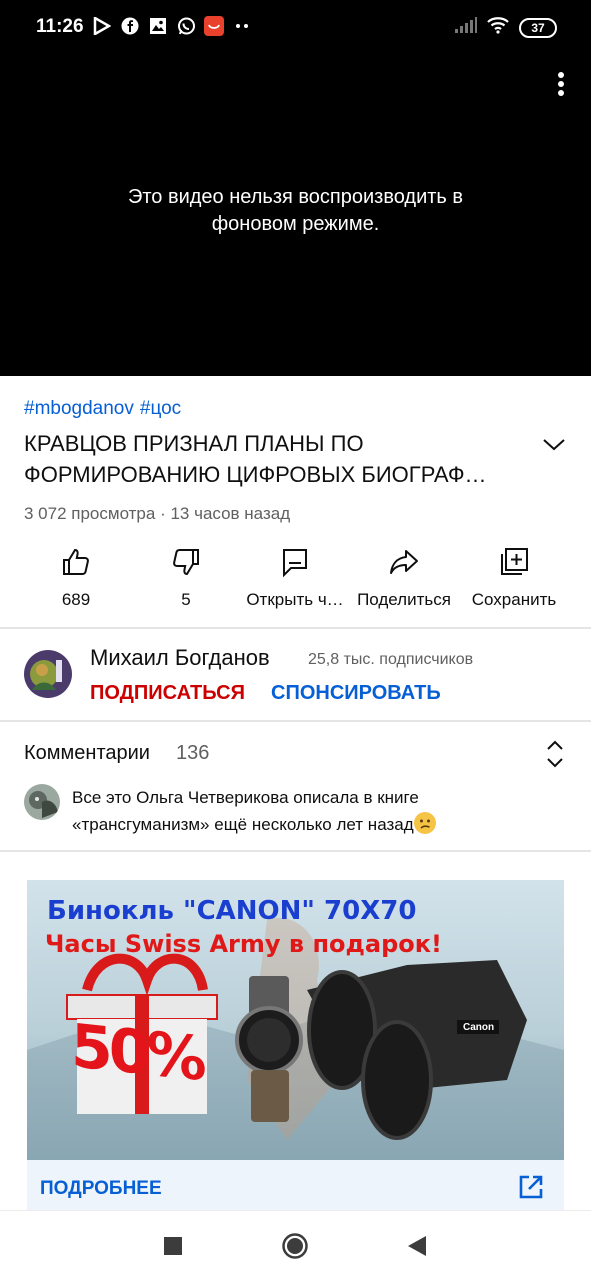 The height and width of the screenshot is (1280, 591). What do you see at coordinates (158, 26) in the screenshot?
I see `image-icon` at bounding box center [158, 26].